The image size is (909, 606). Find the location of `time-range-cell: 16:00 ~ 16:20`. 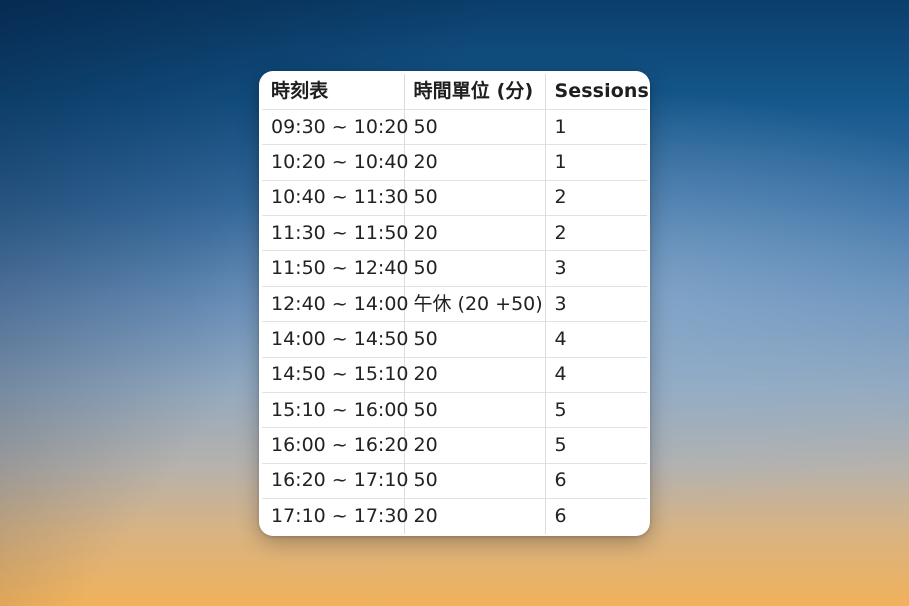

time-range-cell: 16:00 ~ 16:20 is located at coordinates (335, 445).